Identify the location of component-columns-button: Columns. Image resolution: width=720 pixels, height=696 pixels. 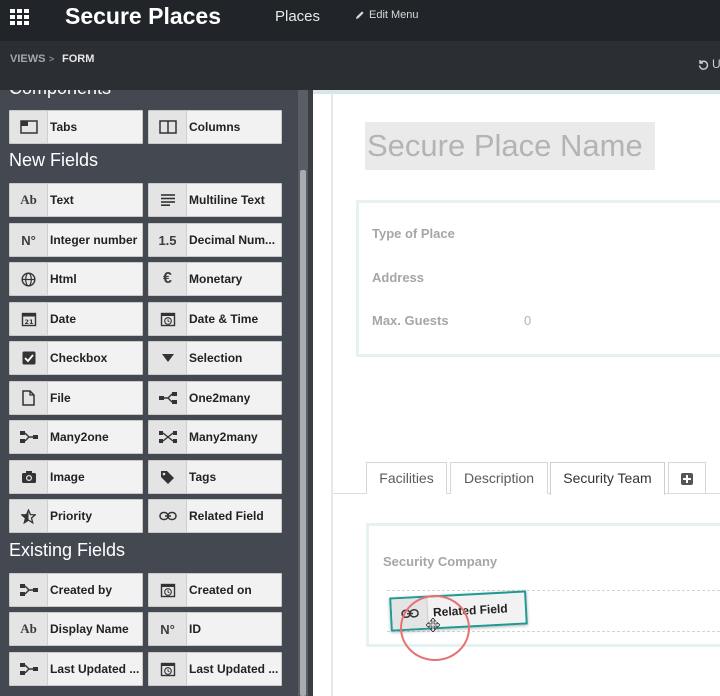
(215, 127).